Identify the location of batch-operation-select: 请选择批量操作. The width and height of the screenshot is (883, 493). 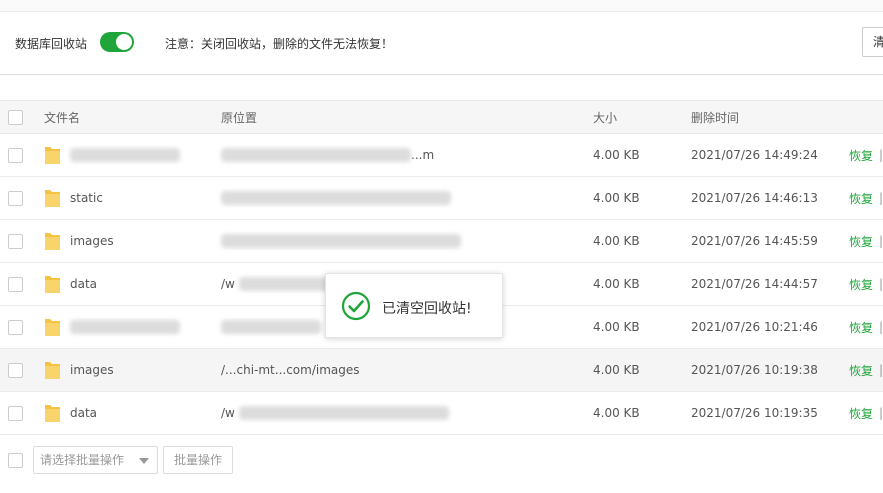
(95, 460).